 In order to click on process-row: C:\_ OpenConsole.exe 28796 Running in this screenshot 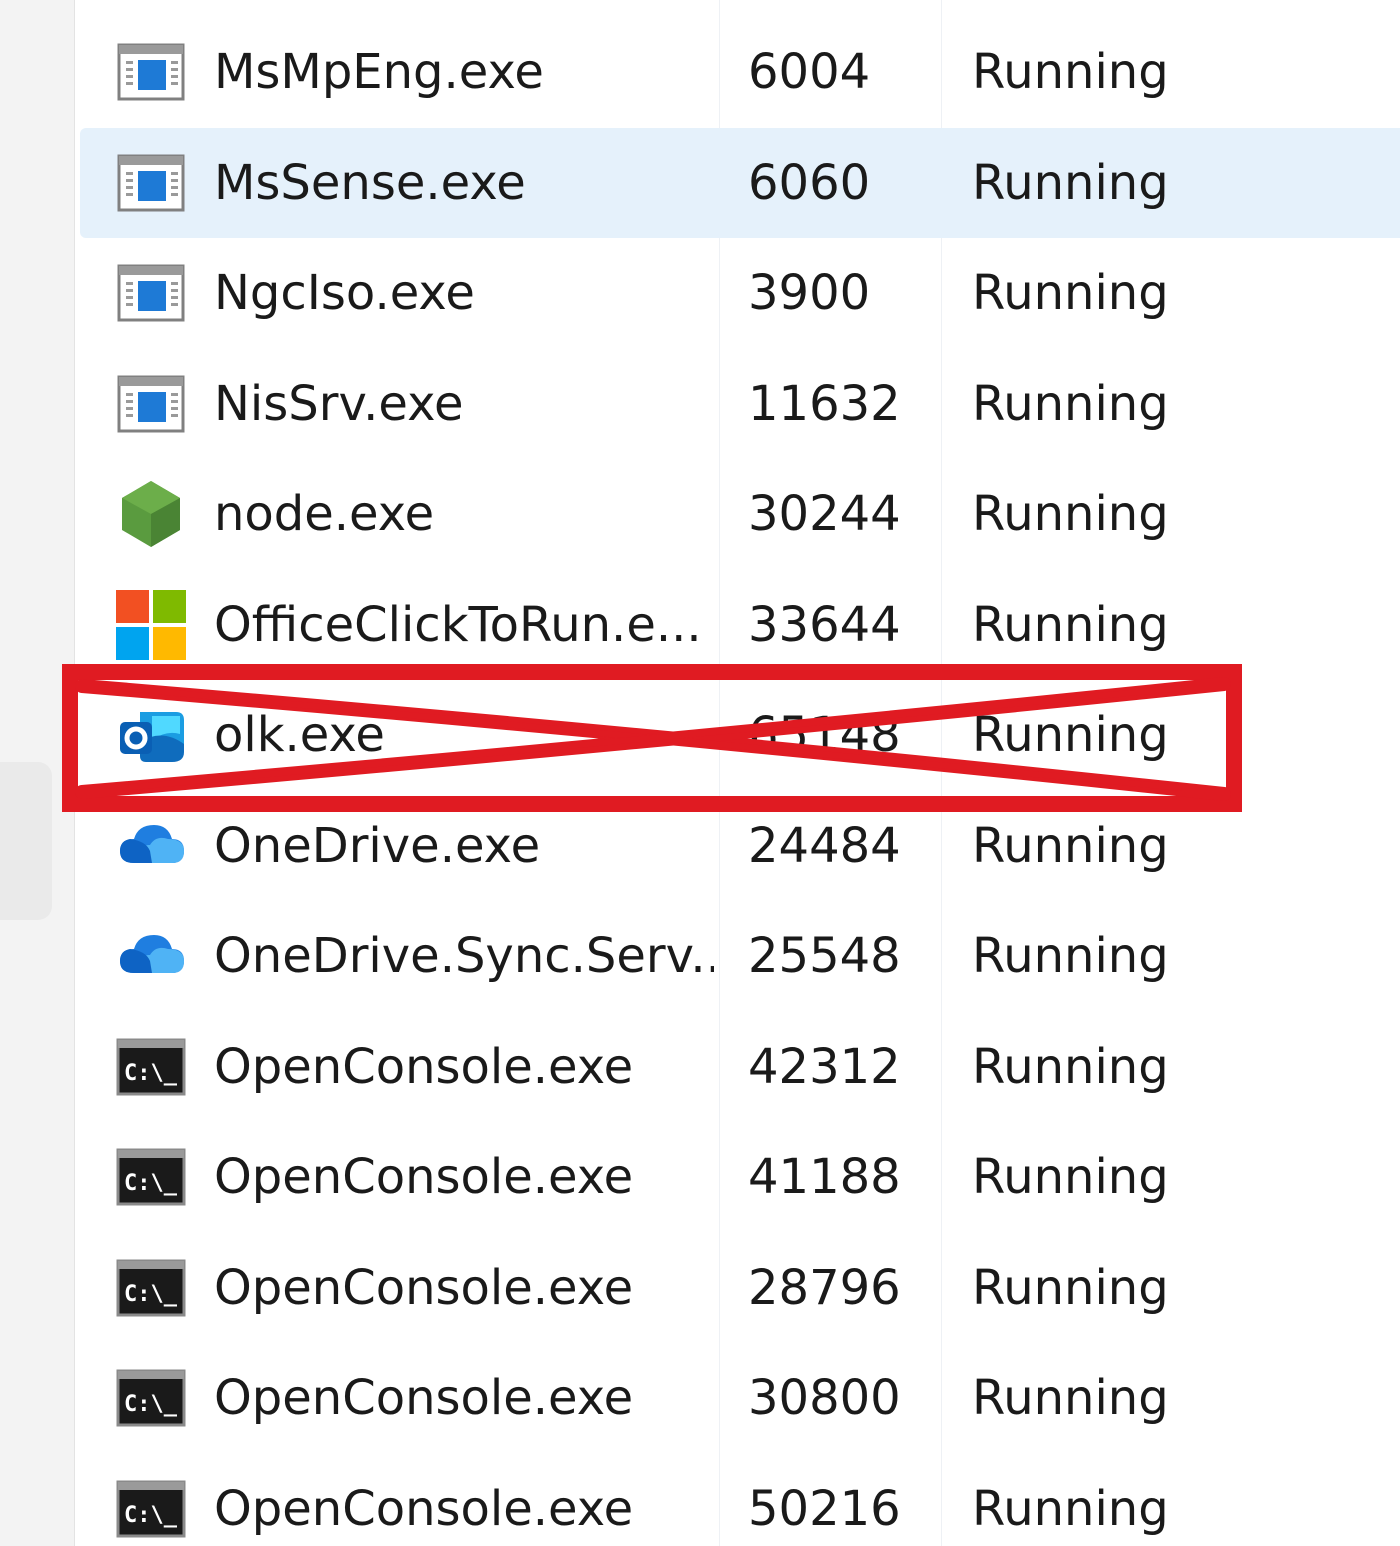, I will do `click(740, 1288)`.